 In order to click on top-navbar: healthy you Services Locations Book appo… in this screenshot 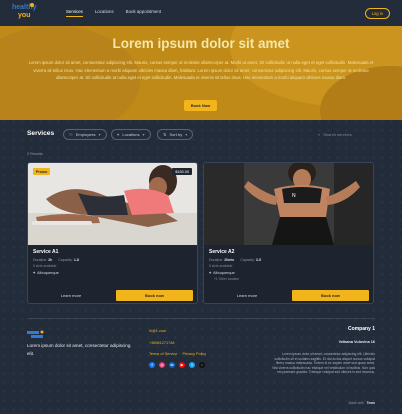, I will do `click(201, 13)`.